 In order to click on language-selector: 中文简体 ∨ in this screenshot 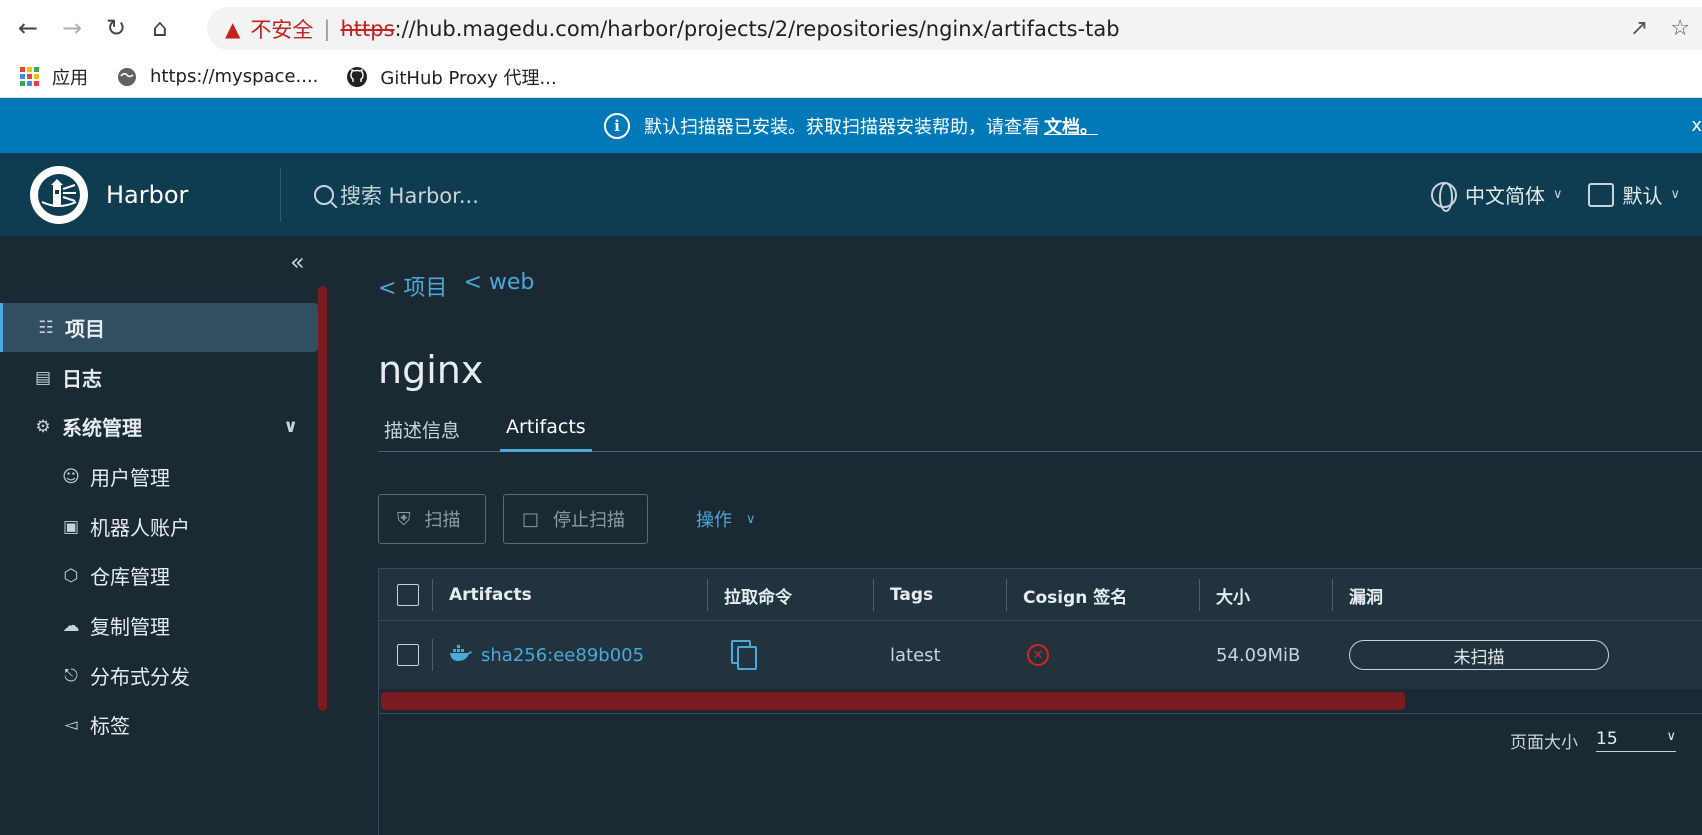, I will do `click(1496, 196)`.